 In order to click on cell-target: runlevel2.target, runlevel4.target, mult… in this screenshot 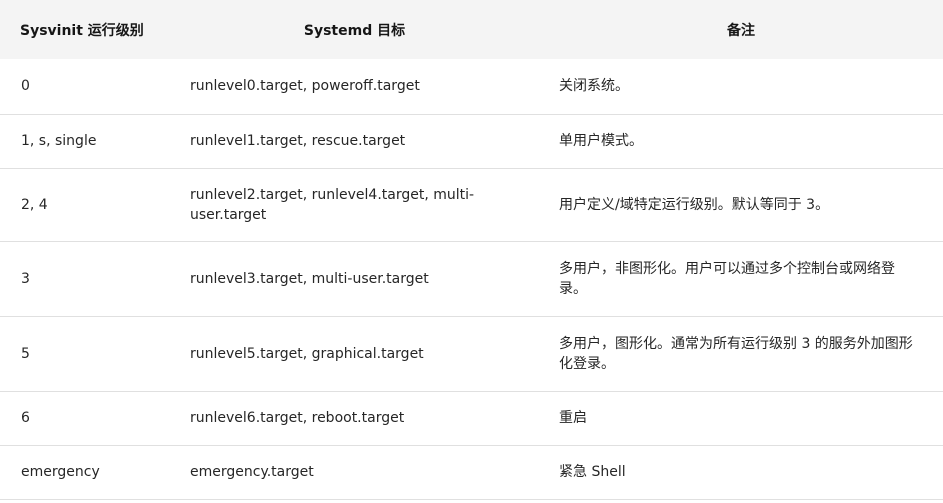, I will do `click(354, 205)`.